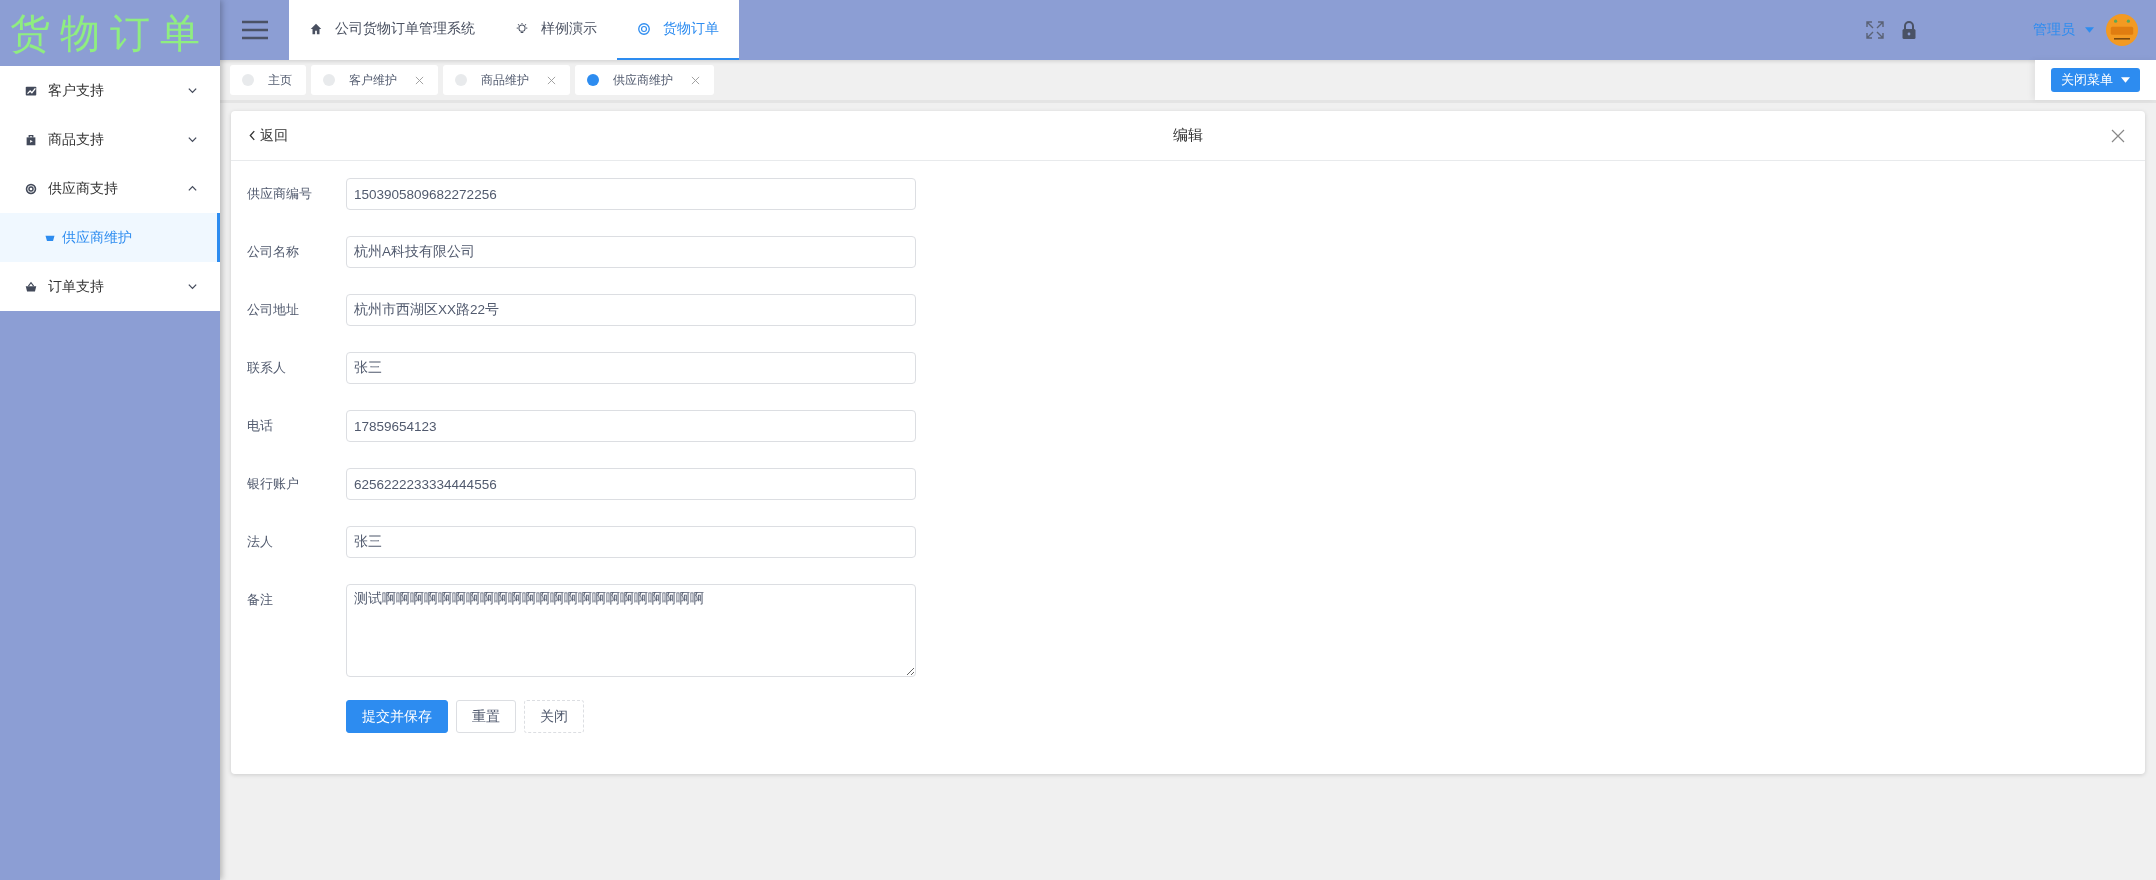 The width and height of the screenshot is (2156, 880). I want to click on field-label: 备注, so click(260, 600).